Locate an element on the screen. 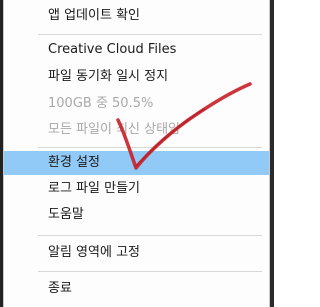 The image size is (320, 307). menu-item-check-updates: 앱 업데이트 확인 is located at coordinates (136, 16).